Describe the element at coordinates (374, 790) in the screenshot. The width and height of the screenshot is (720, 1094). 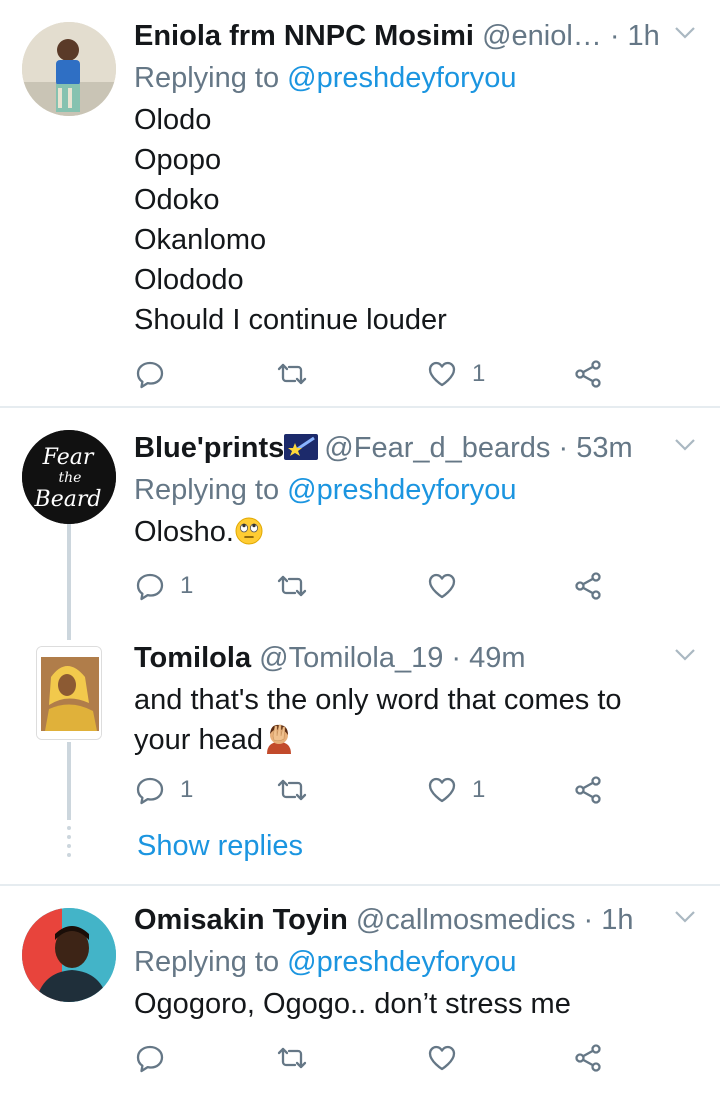
I see `tweet-actions: 1 1` at that location.